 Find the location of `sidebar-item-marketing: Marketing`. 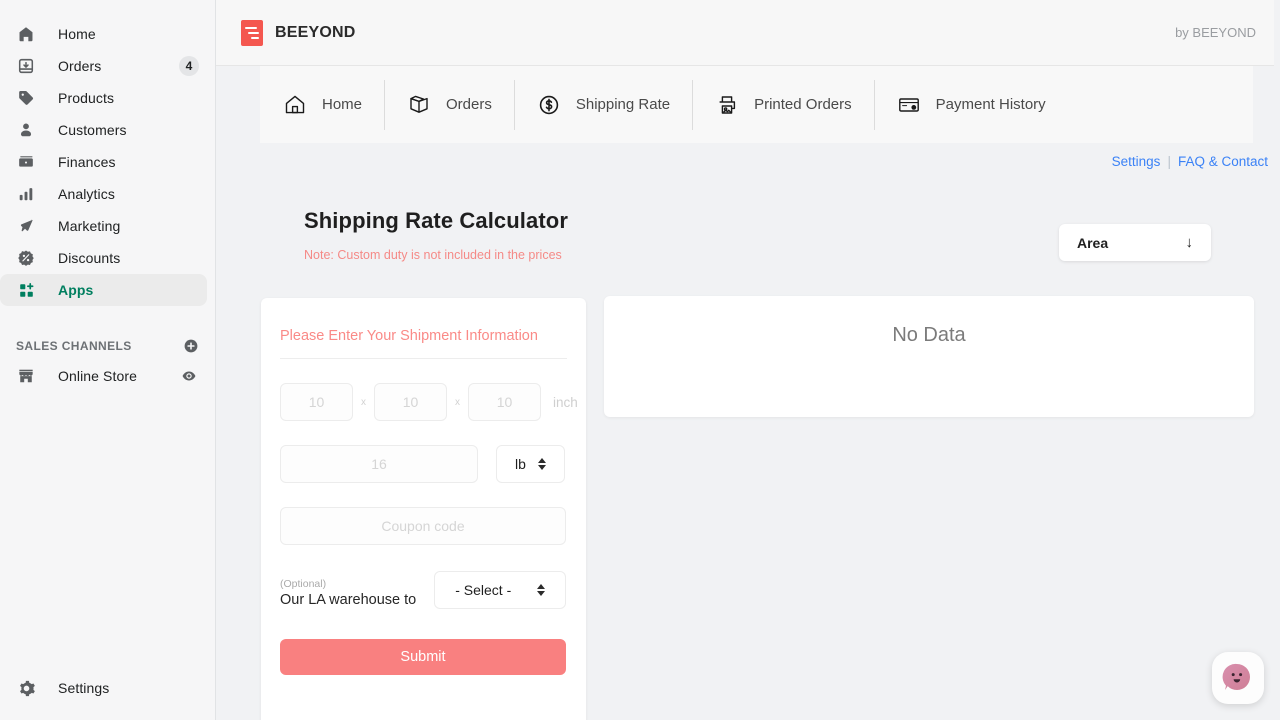

sidebar-item-marketing: Marketing is located at coordinates (103, 226).